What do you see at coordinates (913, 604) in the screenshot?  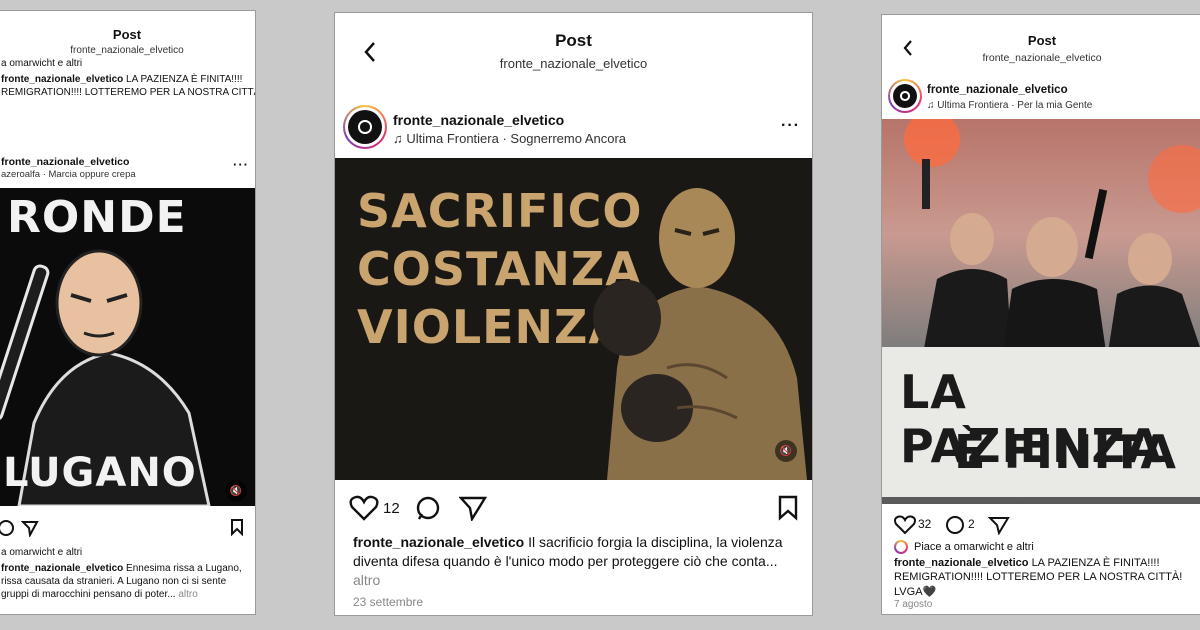 I see `post-date: 7 agosto` at bounding box center [913, 604].